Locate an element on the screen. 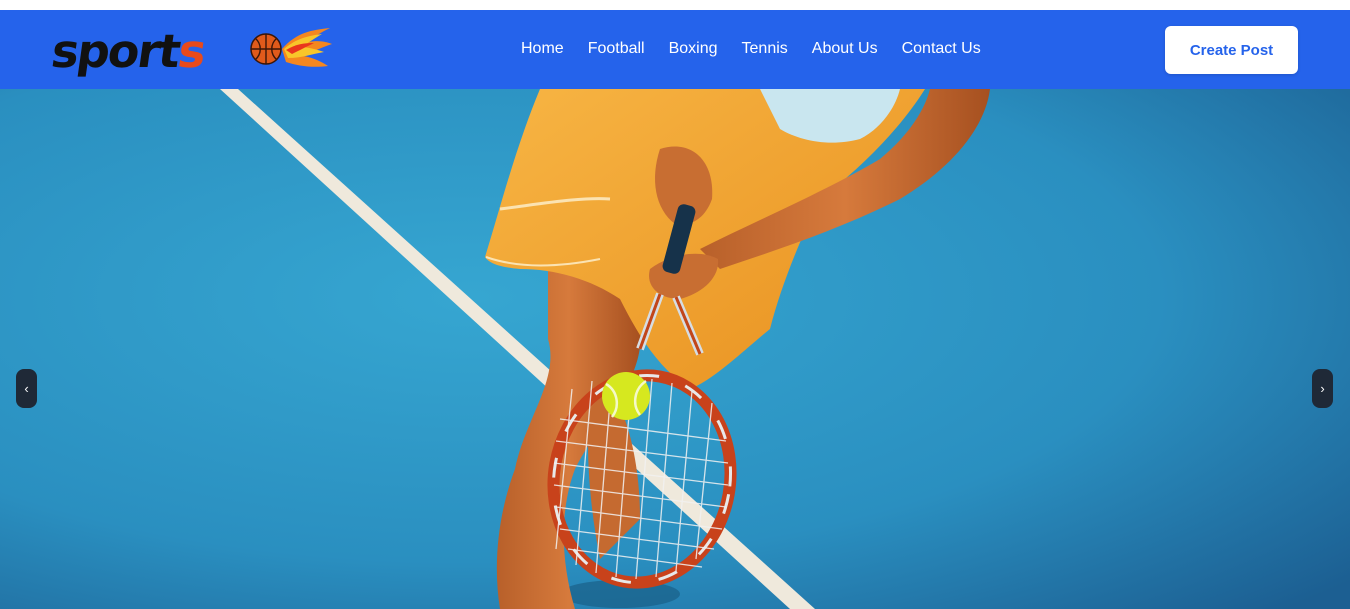 This screenshot has height=609, width=1350. nav-contact-us: Contact Us is located at coordinates (941, 49).